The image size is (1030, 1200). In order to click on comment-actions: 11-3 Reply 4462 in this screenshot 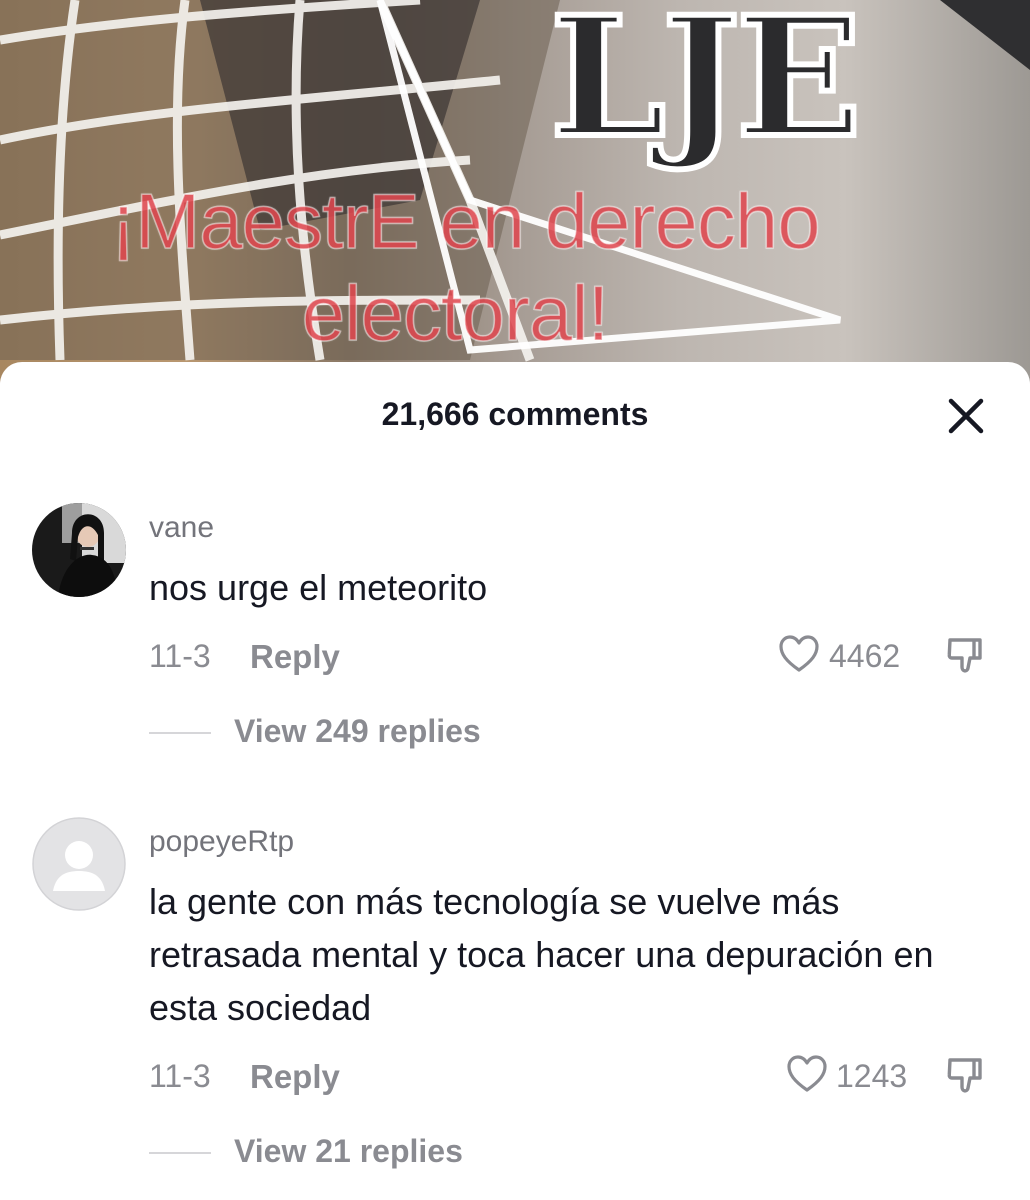, I will do `click(515, 658)`.